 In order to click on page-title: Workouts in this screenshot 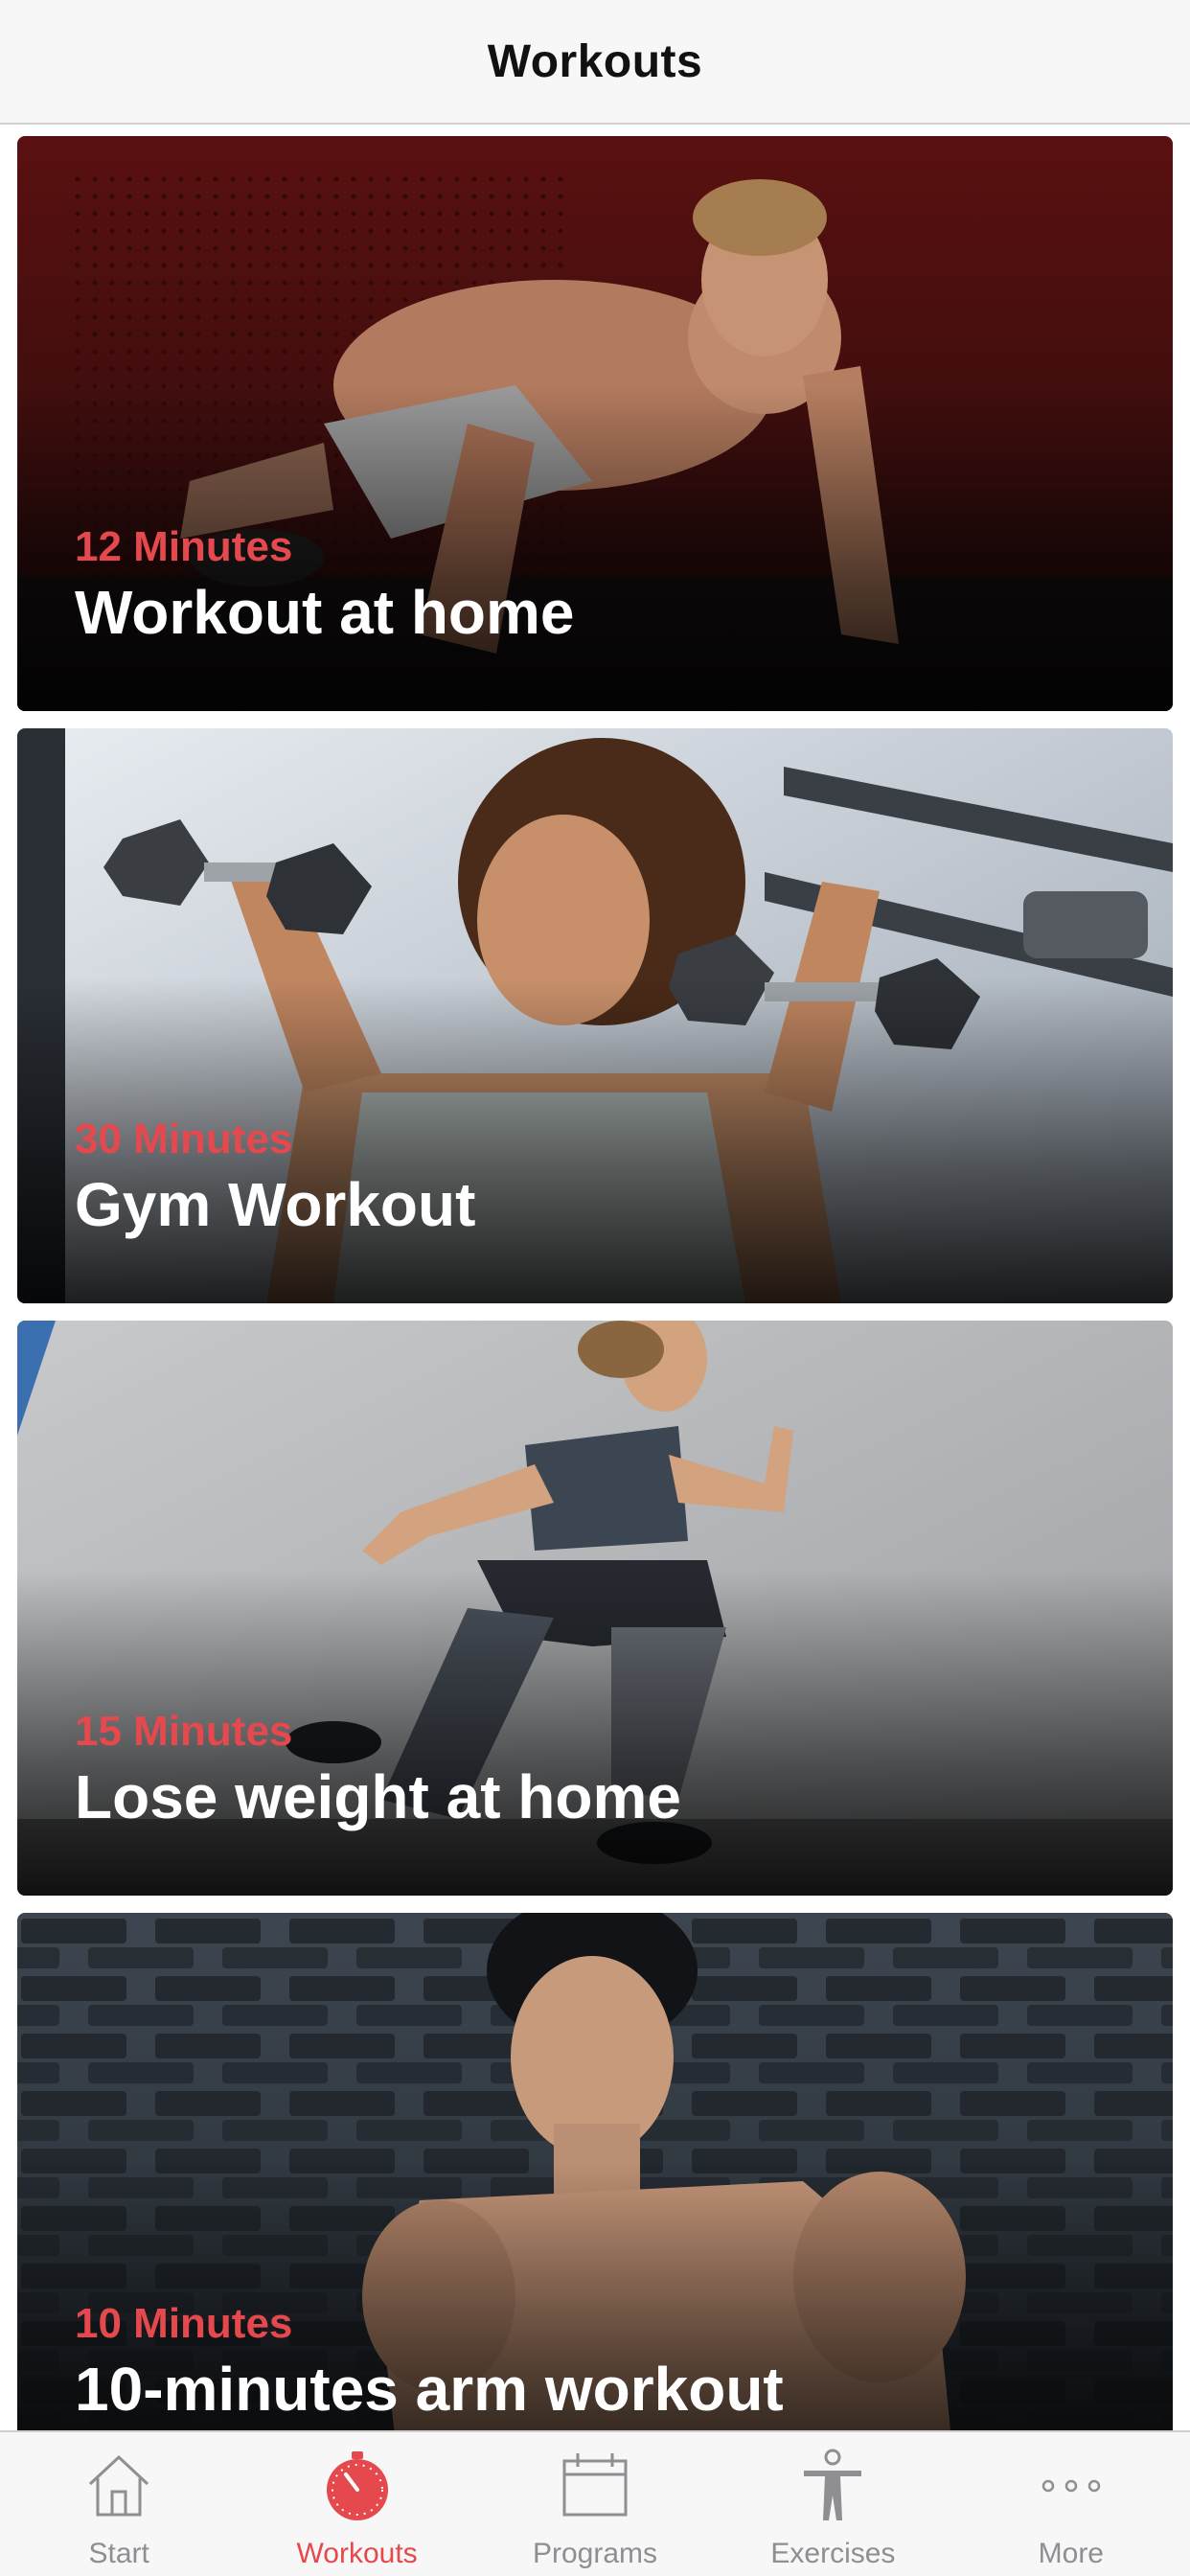, I will do `click(595, 61)`.